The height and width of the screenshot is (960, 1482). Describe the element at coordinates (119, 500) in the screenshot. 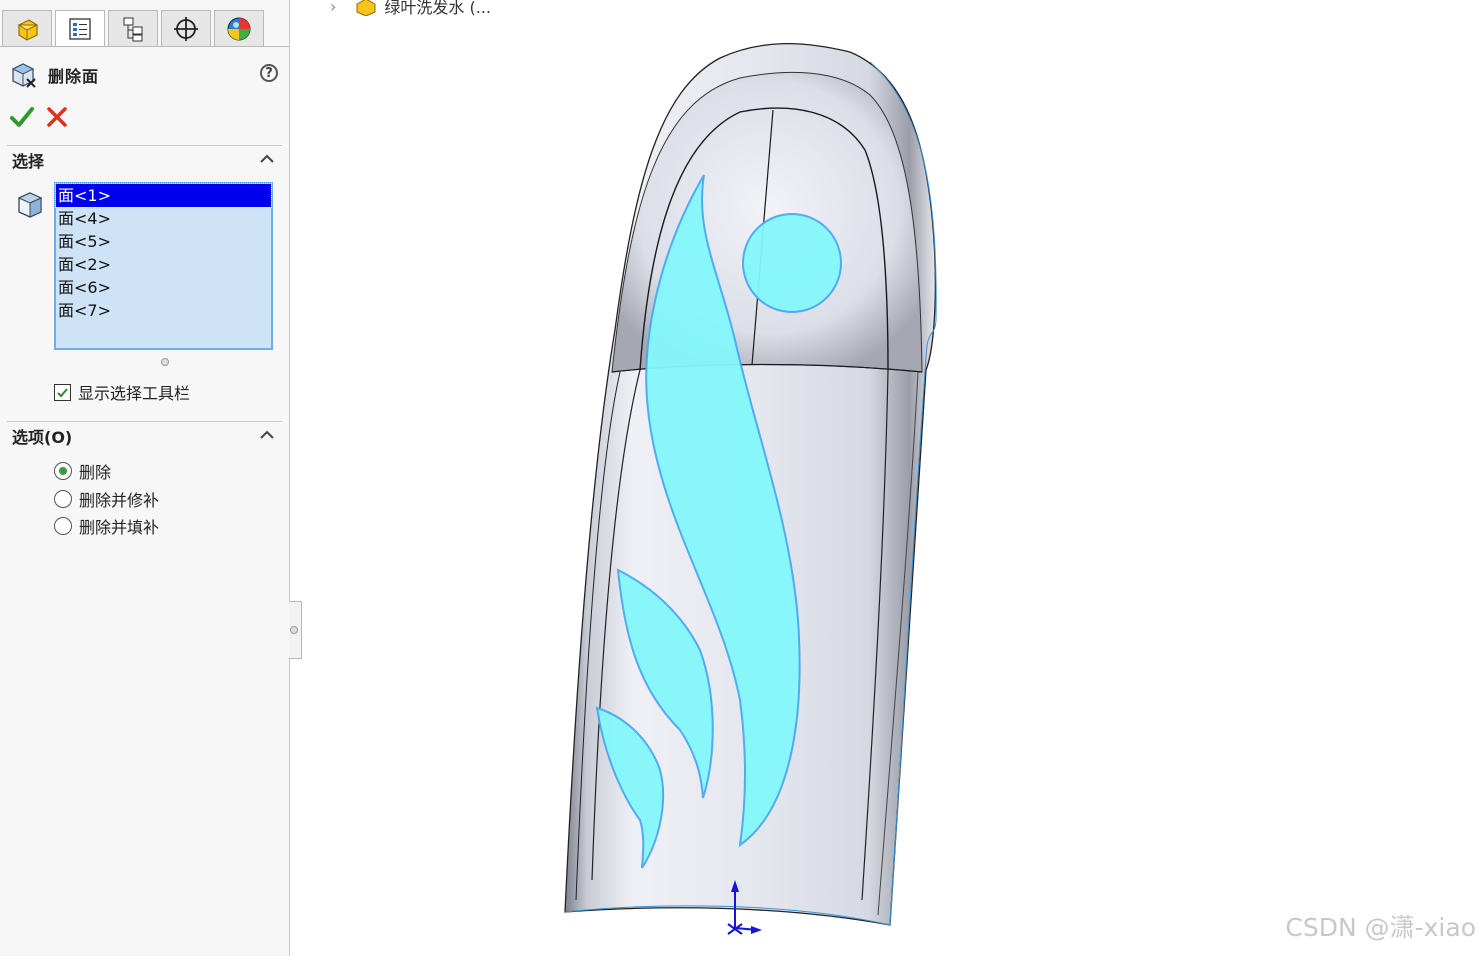

I see `option-delete-patch-label: 删除并修补` at that location.